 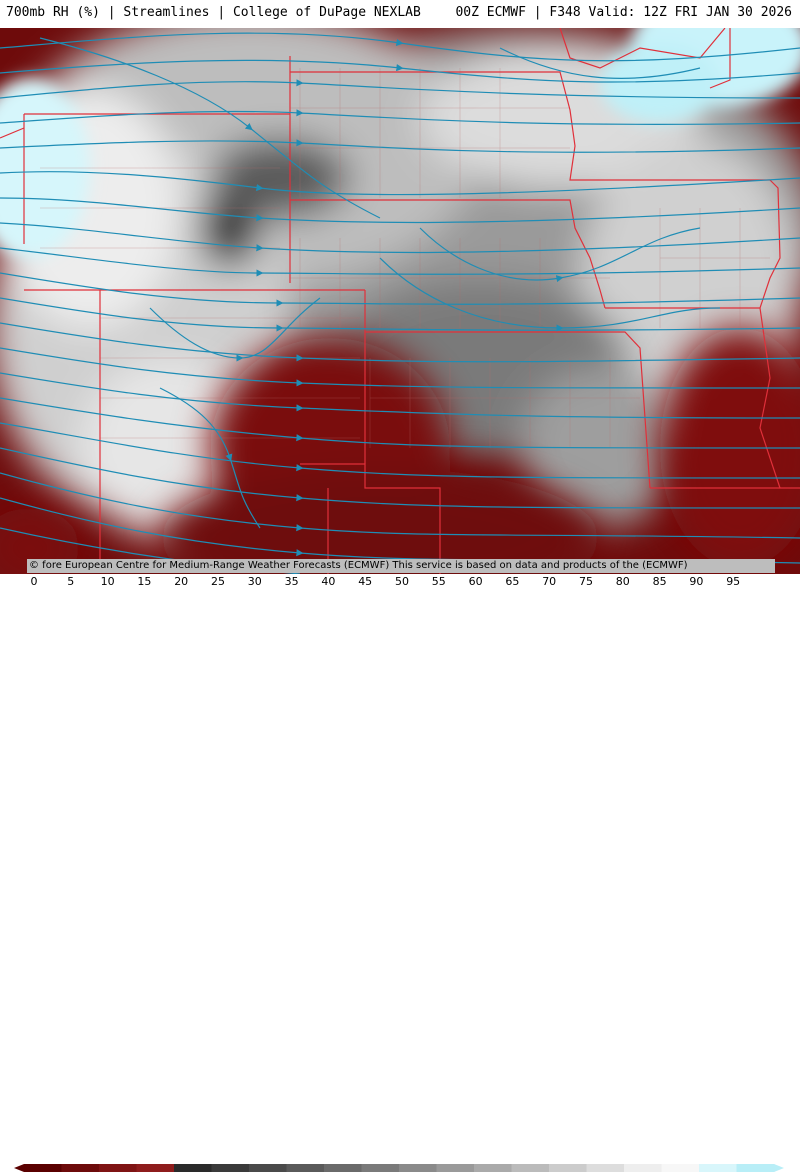 What do you see at coordinates (291, 581) in the screenshot?
I see `legend-tick: 35` at bounding box center [291, 581].